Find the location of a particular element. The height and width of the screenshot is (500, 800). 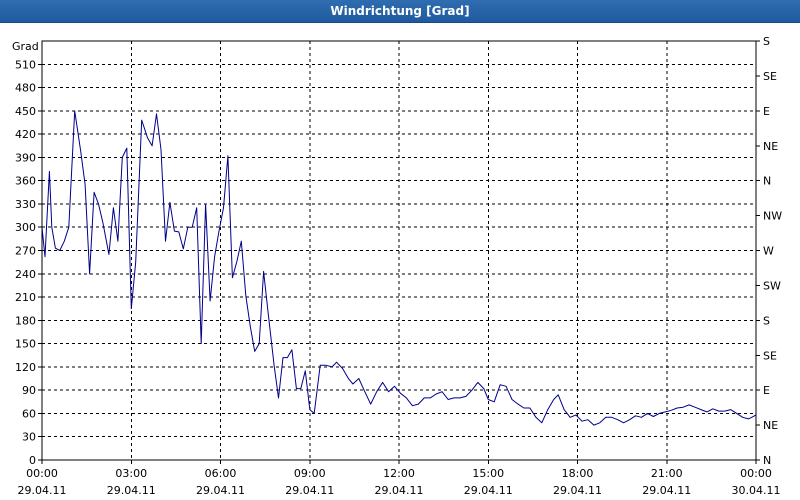

y-tick-label: 210 is located at coordinates (25, 297).